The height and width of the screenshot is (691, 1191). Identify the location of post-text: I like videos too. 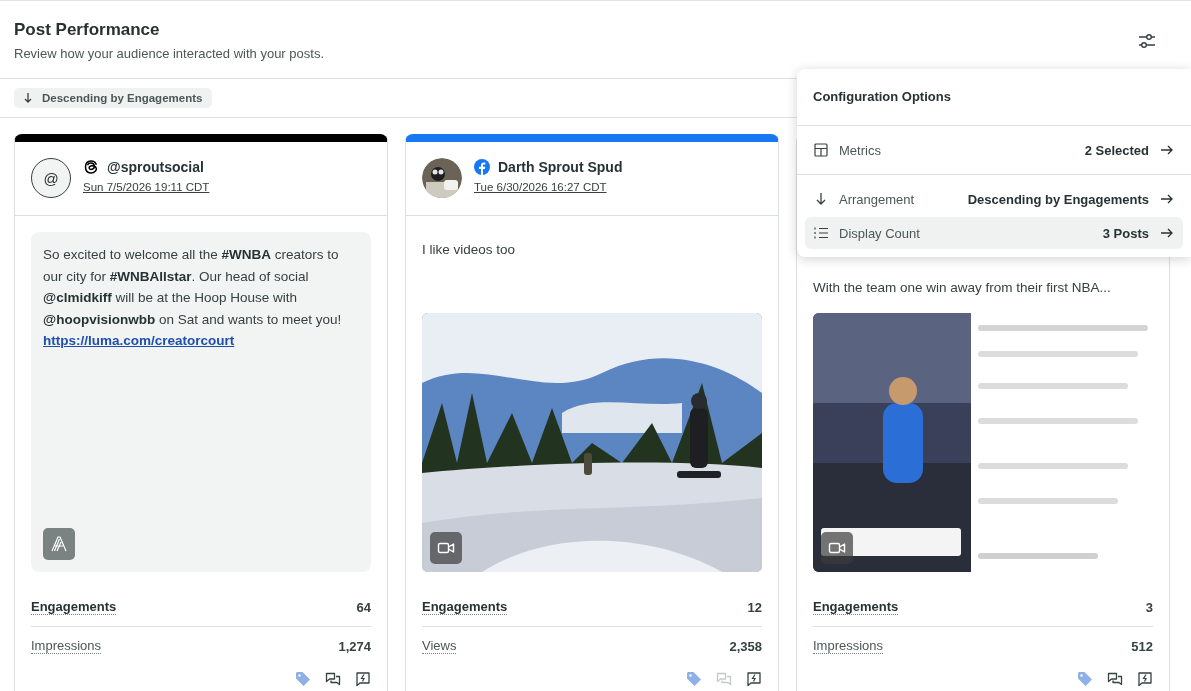
(469, 249).